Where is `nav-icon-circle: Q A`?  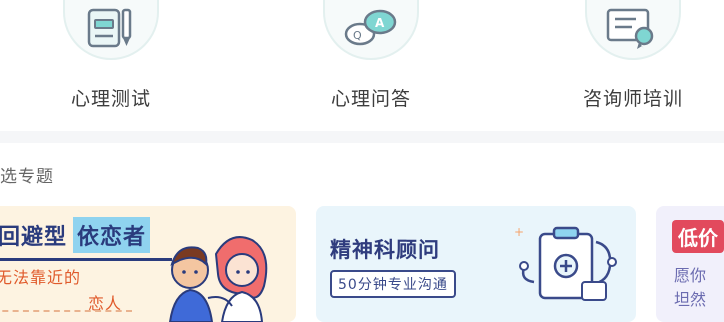 nav-icon-circle: Q A is located at coordinates (371, 30).